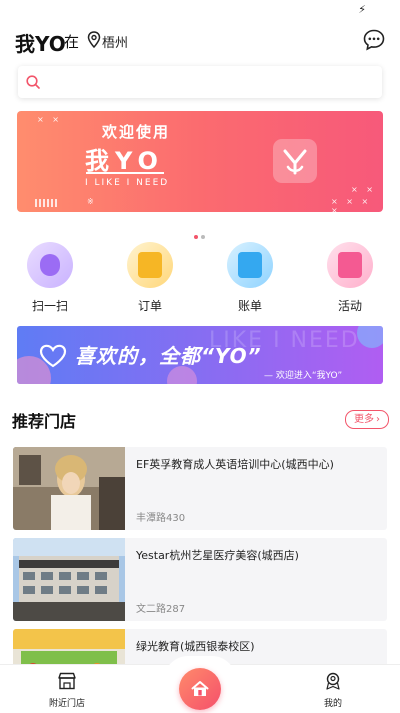  Describe the element at coordinates (149, 306) in the screenshot. I see `quick-action-label: 订单` at that location.